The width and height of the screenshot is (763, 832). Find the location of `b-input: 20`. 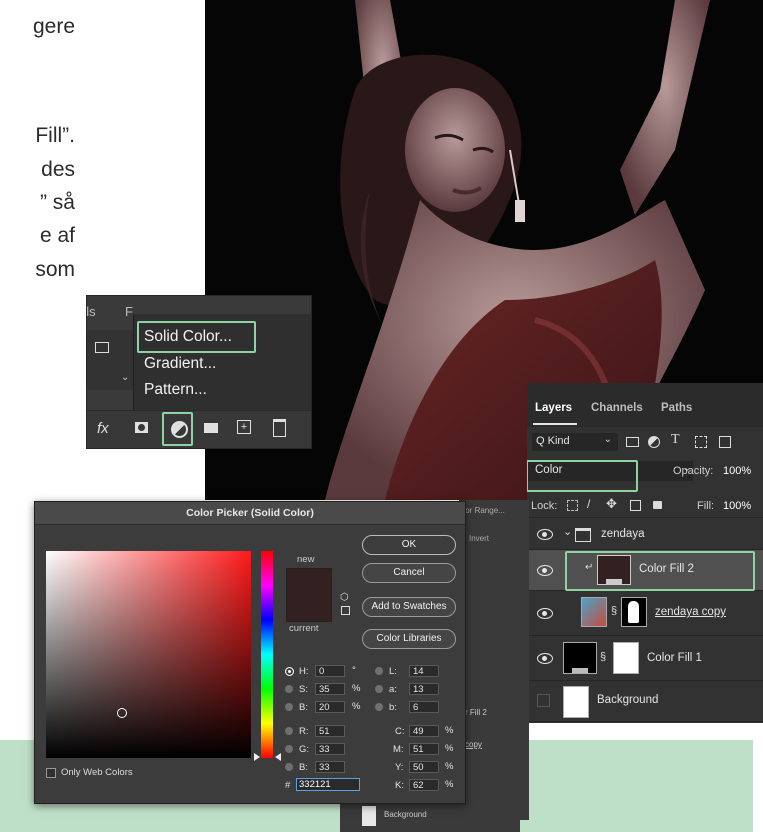

b-input: 20 is located at coordinates (330, 707).